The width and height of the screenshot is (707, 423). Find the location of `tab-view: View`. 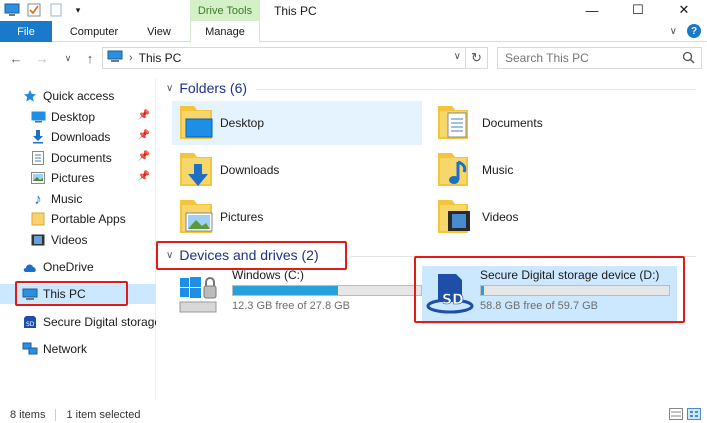

tab-view: View is located at coordinates (159, 31).